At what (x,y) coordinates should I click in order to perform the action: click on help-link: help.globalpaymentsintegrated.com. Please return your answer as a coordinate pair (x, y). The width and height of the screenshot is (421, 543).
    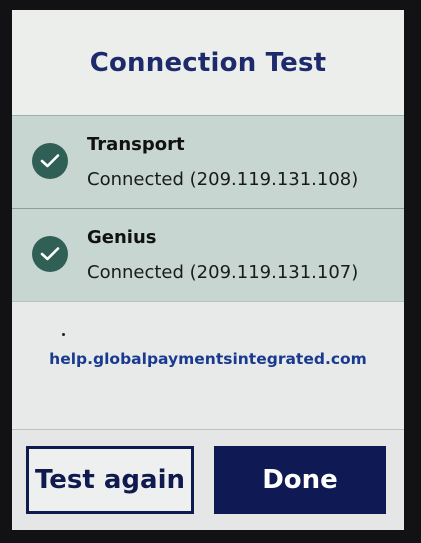
    Looking at the image, I should click on (208, 359).